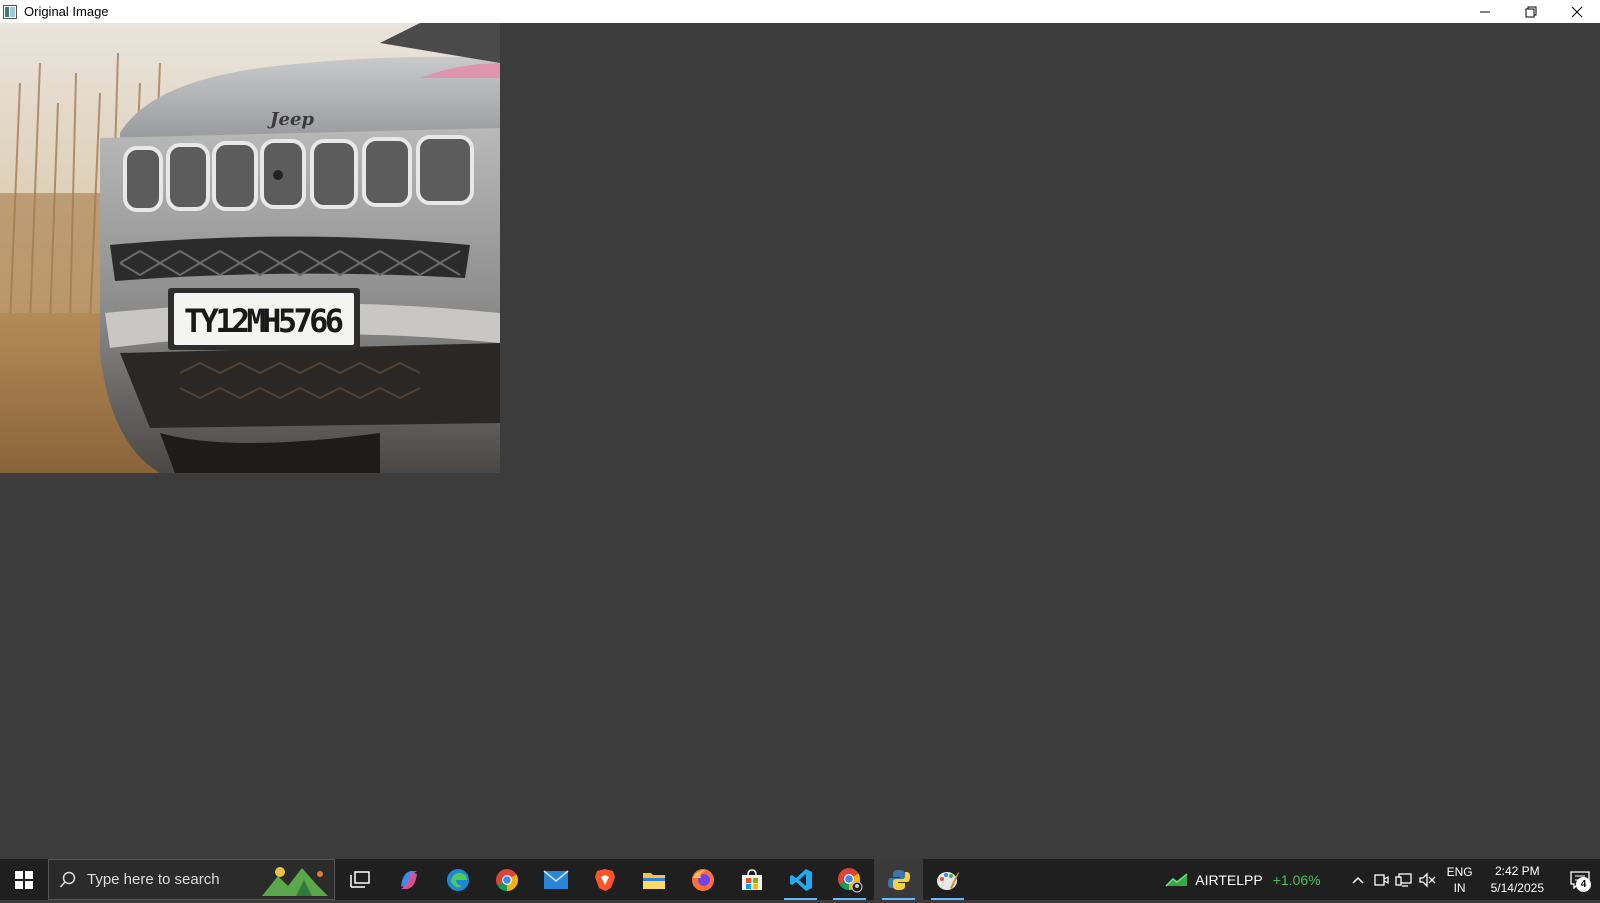 The image size is (1600, 903). I want to click on mail-icon, so click(555, 879).